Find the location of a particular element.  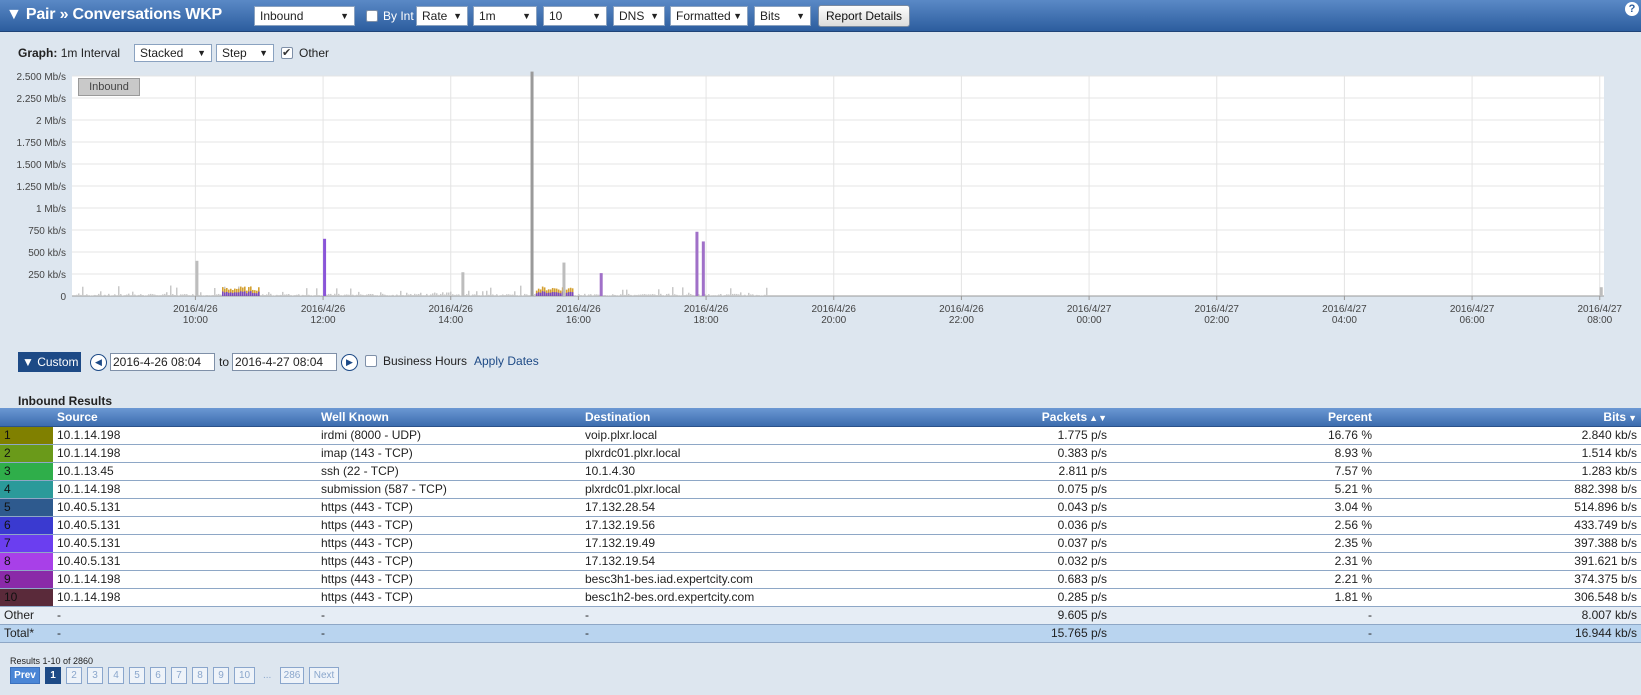

cell-destination: 17.132.28.54 is located at coordinates (731, 507).